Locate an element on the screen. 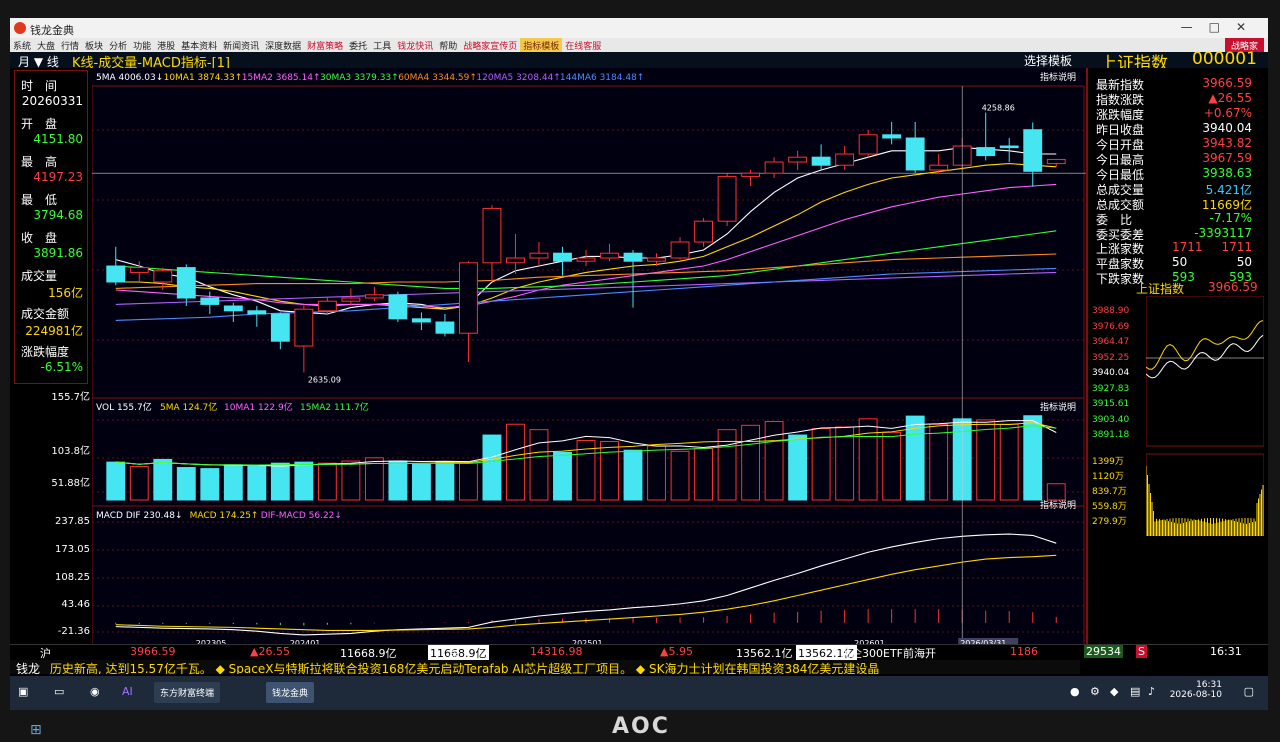 This screenshot has width=1280, height=742. status-time: 16:31 is located at coordinates (1226, 651).